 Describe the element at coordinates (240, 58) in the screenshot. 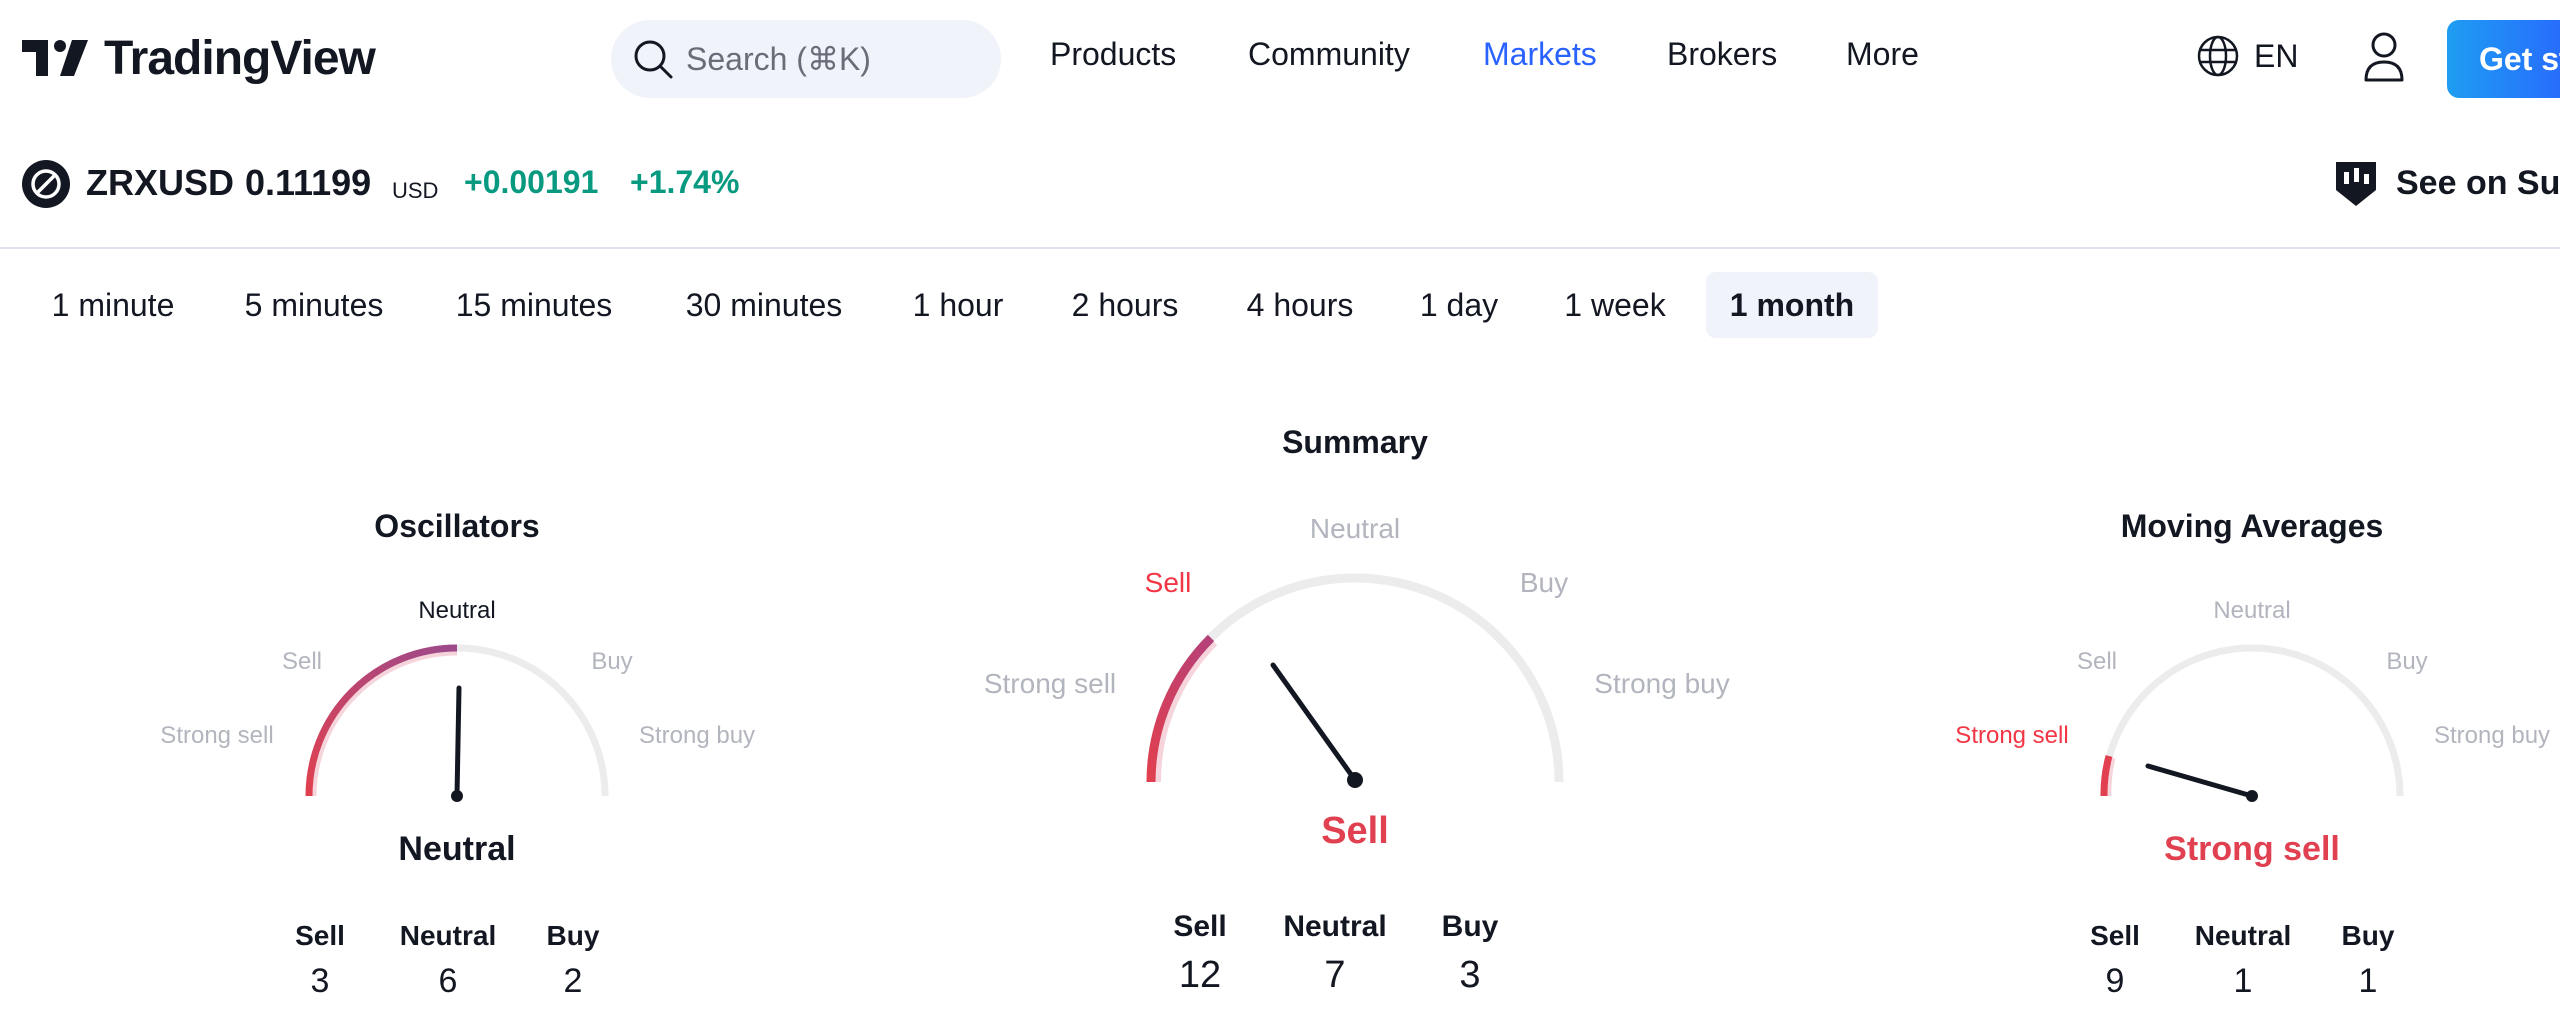

I see `logo-text: TradingView` at that location.